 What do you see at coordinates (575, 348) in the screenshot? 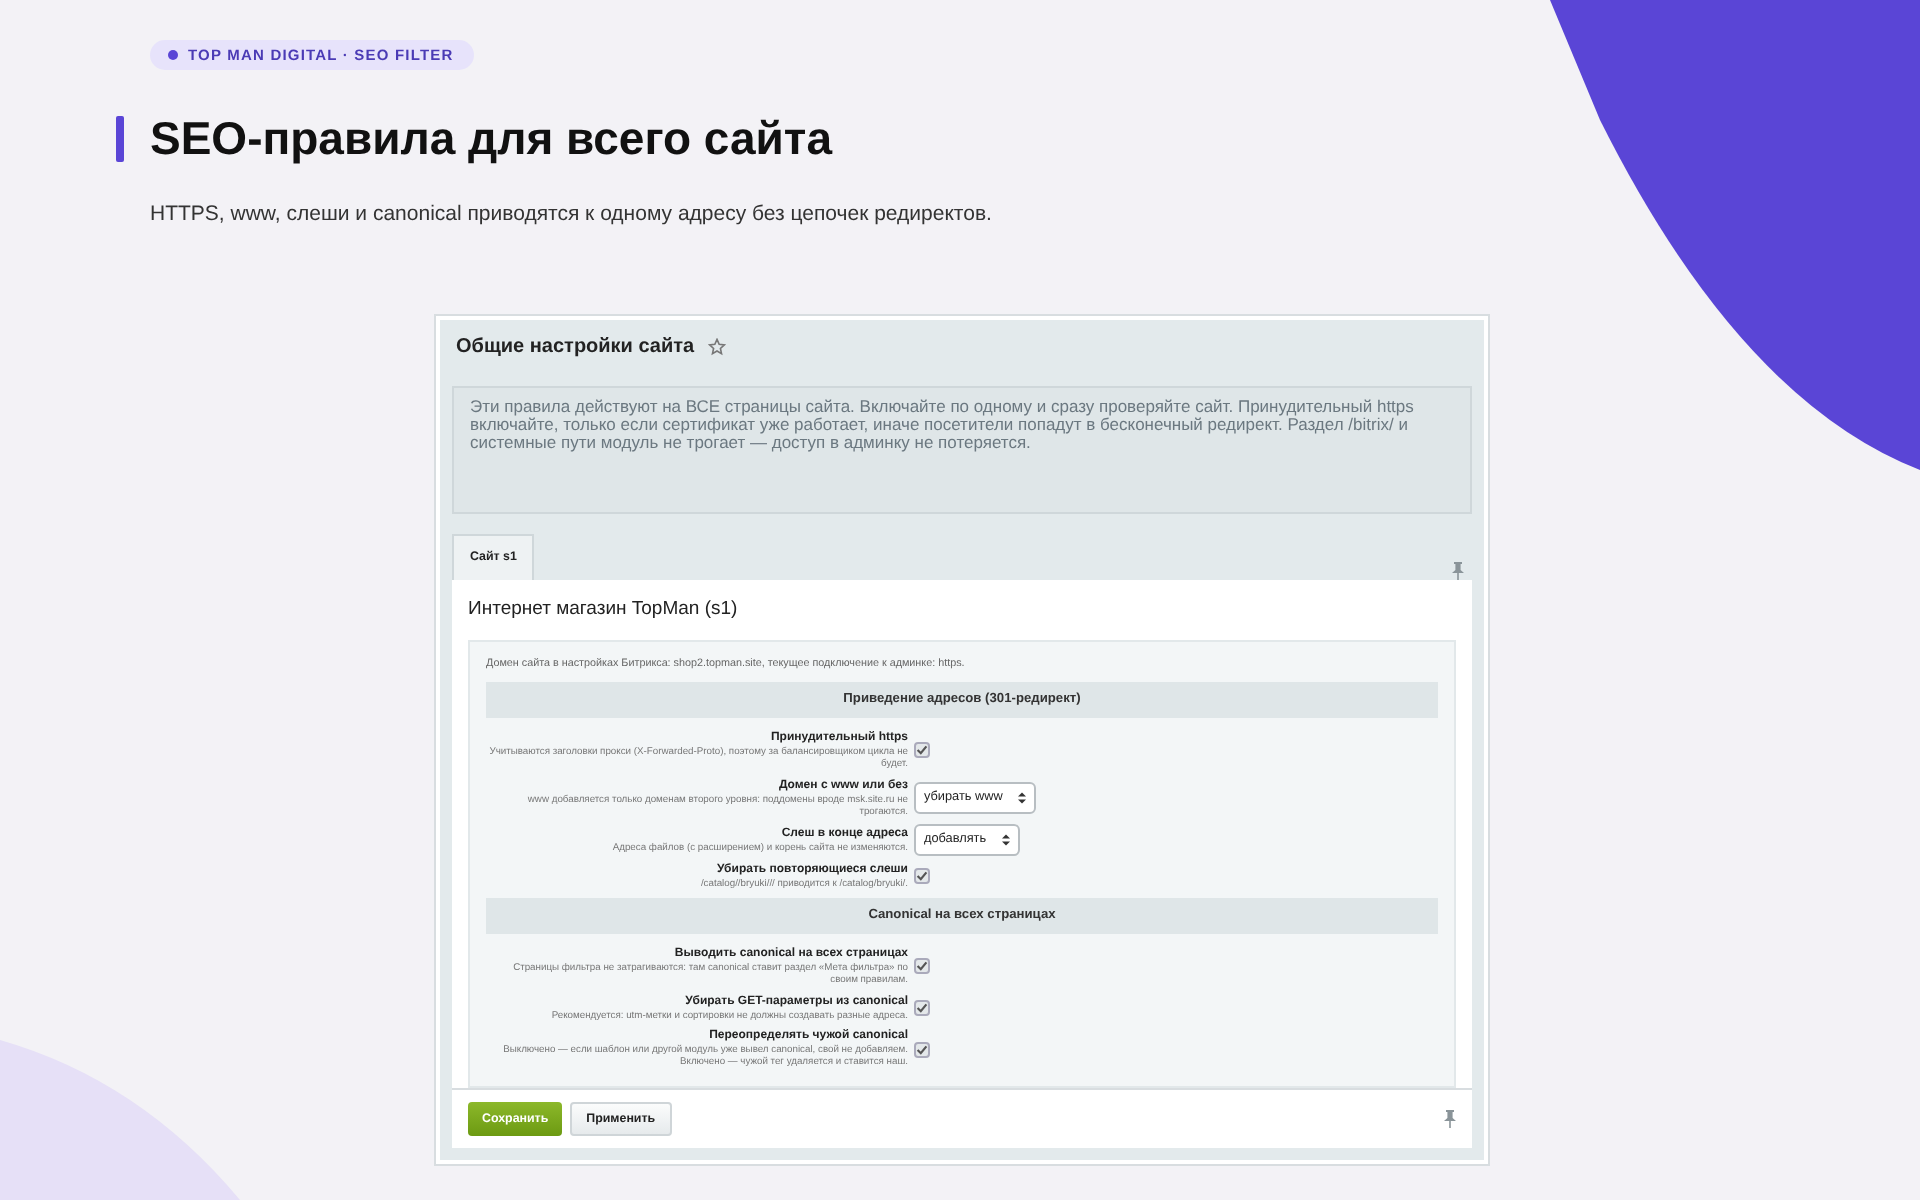
I see `admin-title: Общие настройки сайта` at bounding box center [575, 348].